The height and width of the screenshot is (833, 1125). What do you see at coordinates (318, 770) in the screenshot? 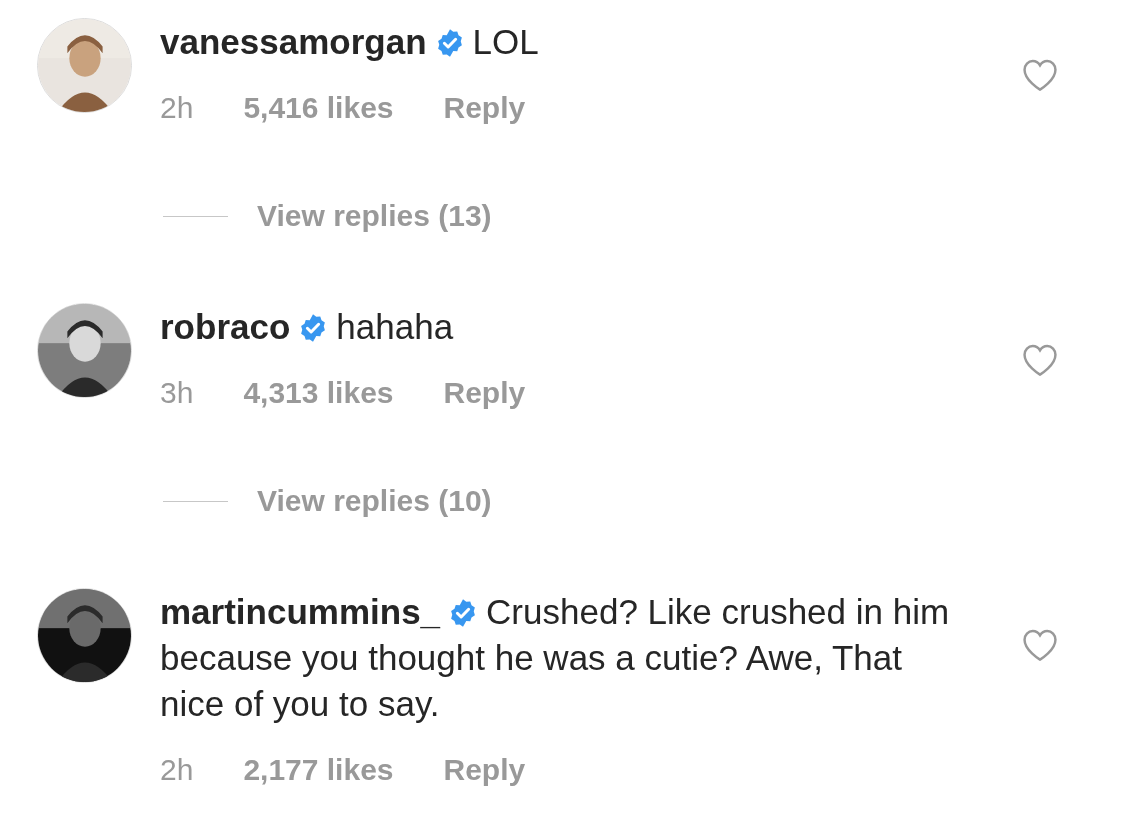
I see `likes-count: 2,177 likes` at bounding box center [318, 770].